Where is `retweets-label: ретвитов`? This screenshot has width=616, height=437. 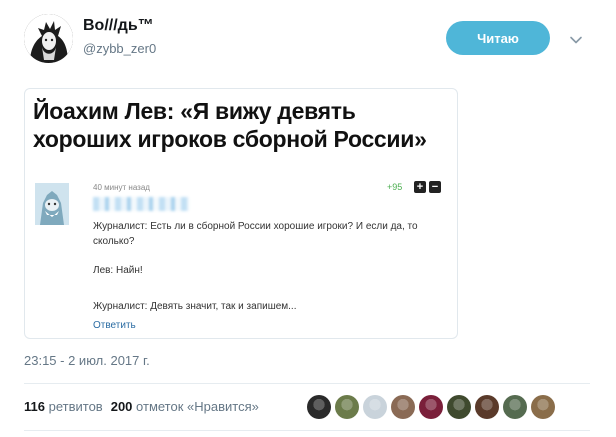 retweets-label: ретвитов is located at coordinates (75, 406).